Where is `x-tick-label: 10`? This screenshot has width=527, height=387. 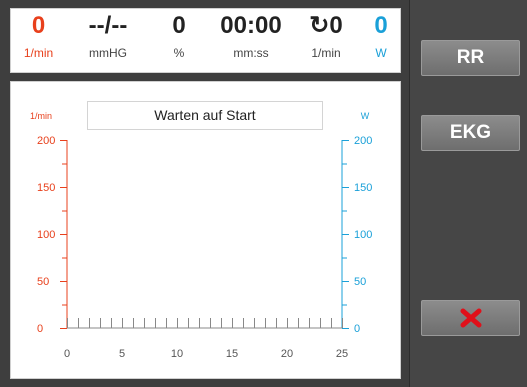 x-tick-label: 10 is located at coordinates (177, 354).